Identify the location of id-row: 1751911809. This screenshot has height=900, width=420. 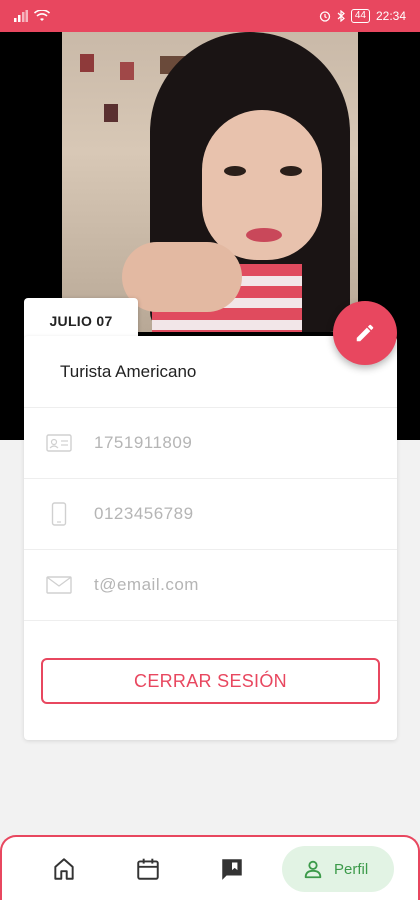
(210, 443).